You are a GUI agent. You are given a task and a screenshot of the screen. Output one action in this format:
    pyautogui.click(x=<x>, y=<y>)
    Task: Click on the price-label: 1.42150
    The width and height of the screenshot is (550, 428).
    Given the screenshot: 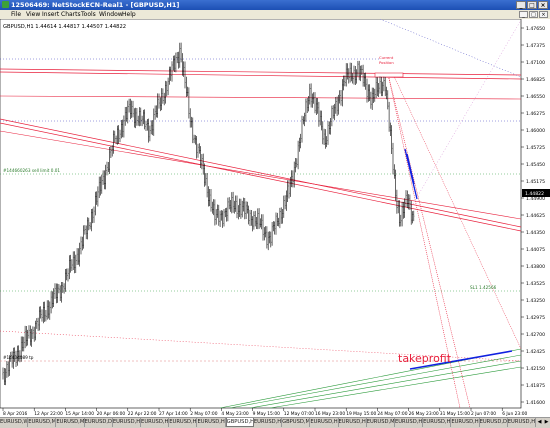 What is the action you would take?
    pyautogui.click(x=535, y=369)
    